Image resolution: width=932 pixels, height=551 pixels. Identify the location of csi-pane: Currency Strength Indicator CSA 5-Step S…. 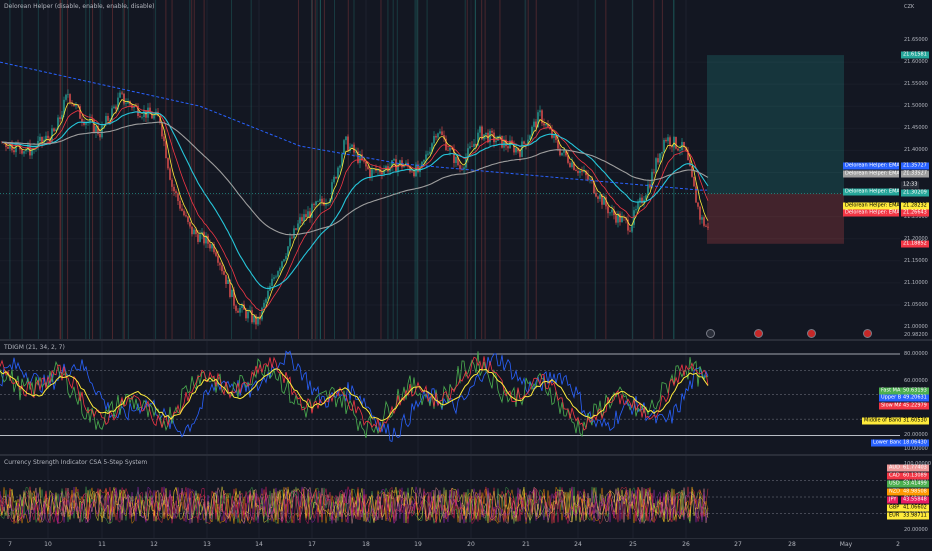
(450, 497).